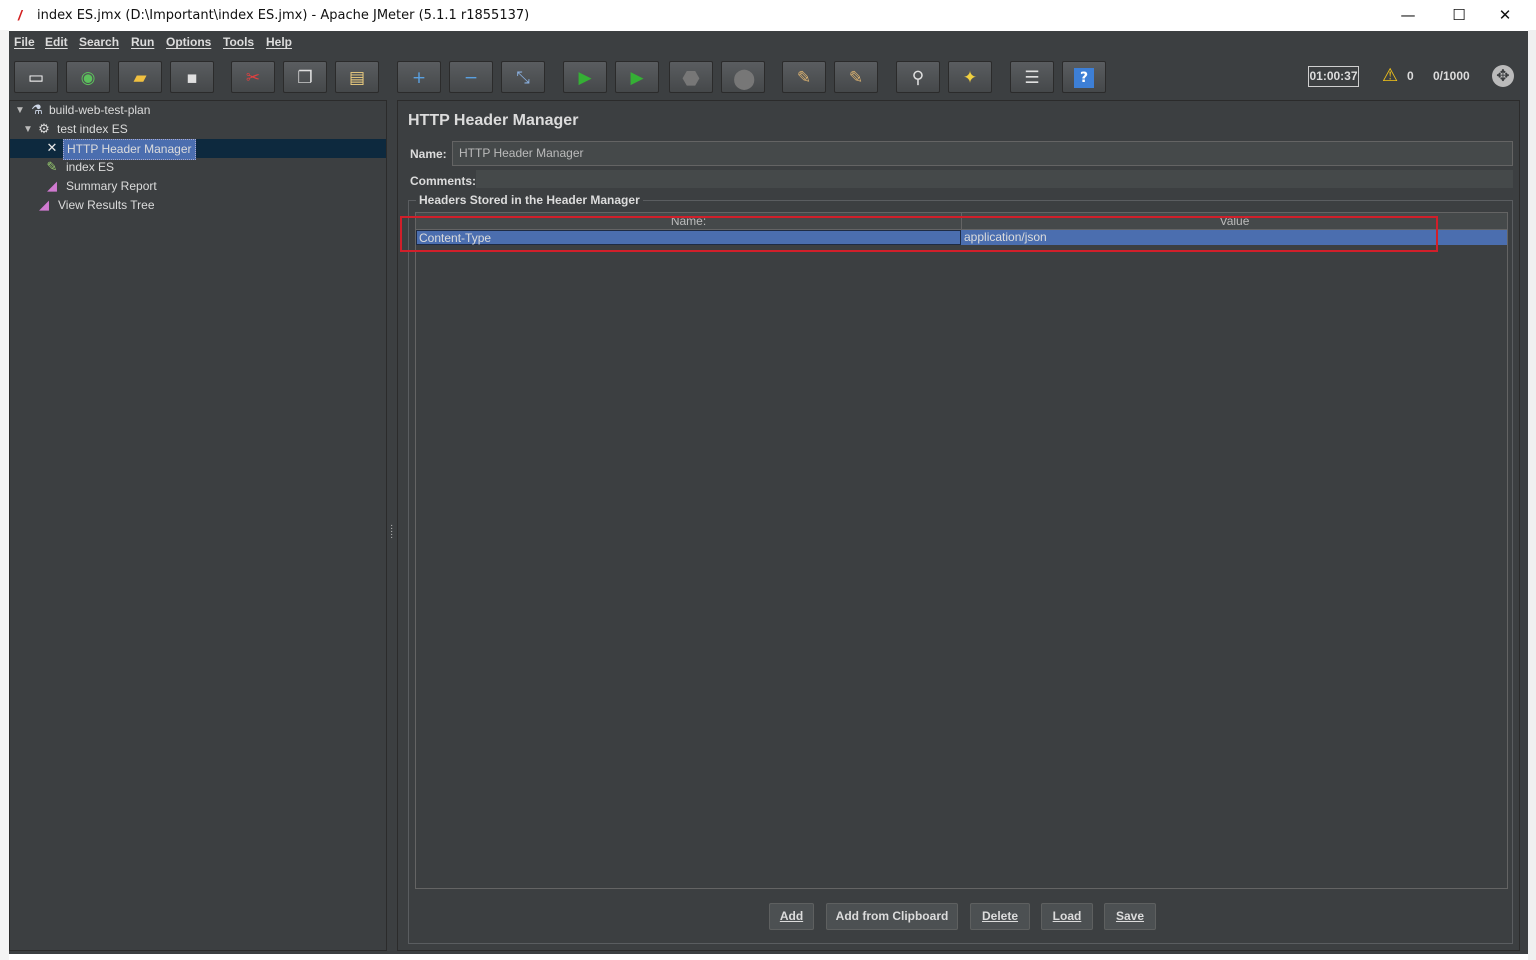 This screenshot has width=1536, height=960. Describe the element at coordinates (428, 154) in the screenshot. I see `name-label: Name:` at that location.